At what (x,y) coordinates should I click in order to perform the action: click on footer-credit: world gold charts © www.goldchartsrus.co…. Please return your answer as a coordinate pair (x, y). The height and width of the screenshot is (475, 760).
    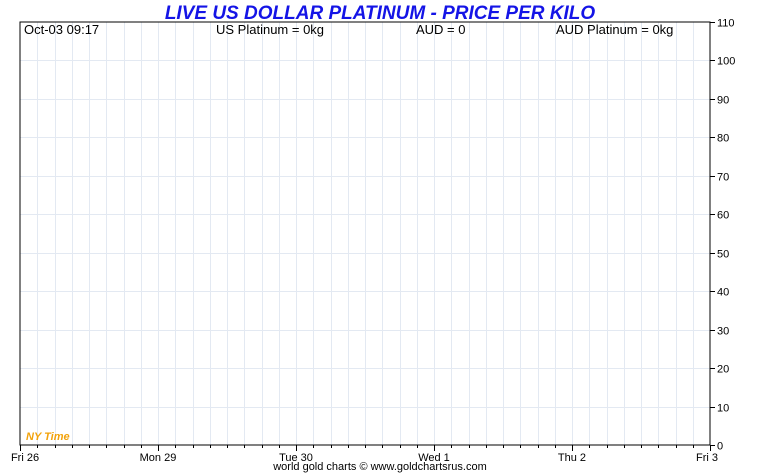
    Looking at the image, I should click on (380, 467).